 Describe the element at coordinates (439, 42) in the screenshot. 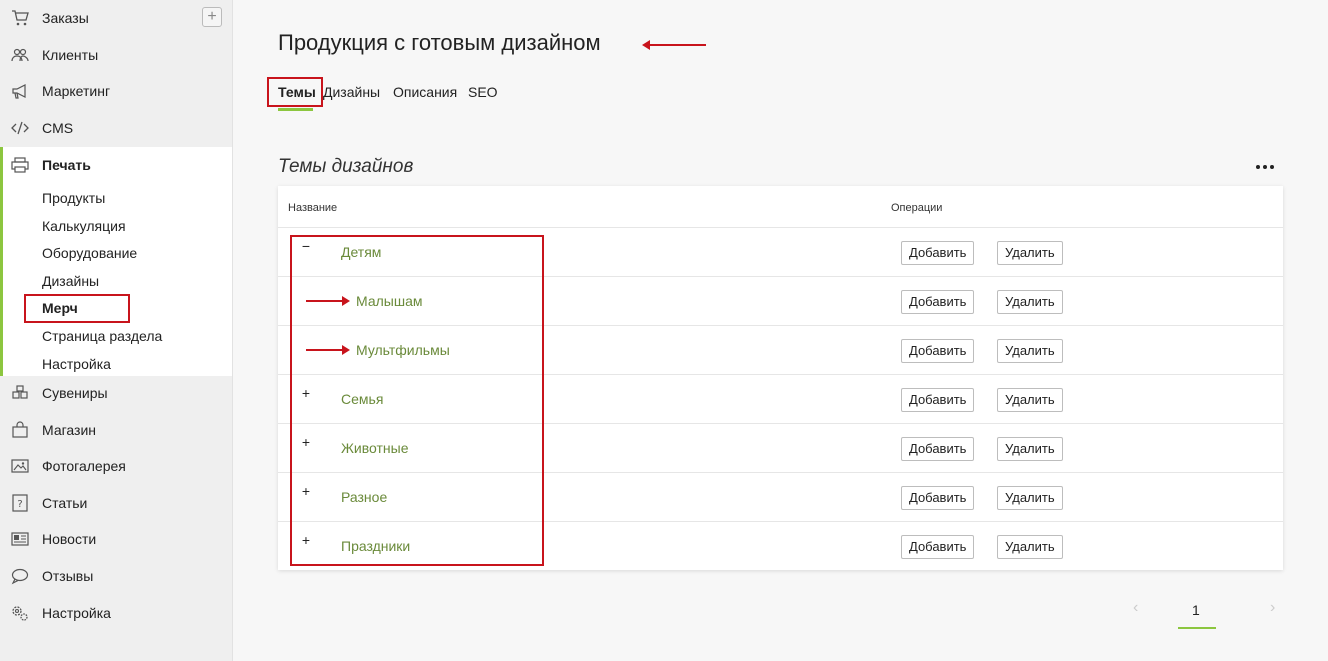

I see `page-title: Продукция с готовым дизайном` at that location.